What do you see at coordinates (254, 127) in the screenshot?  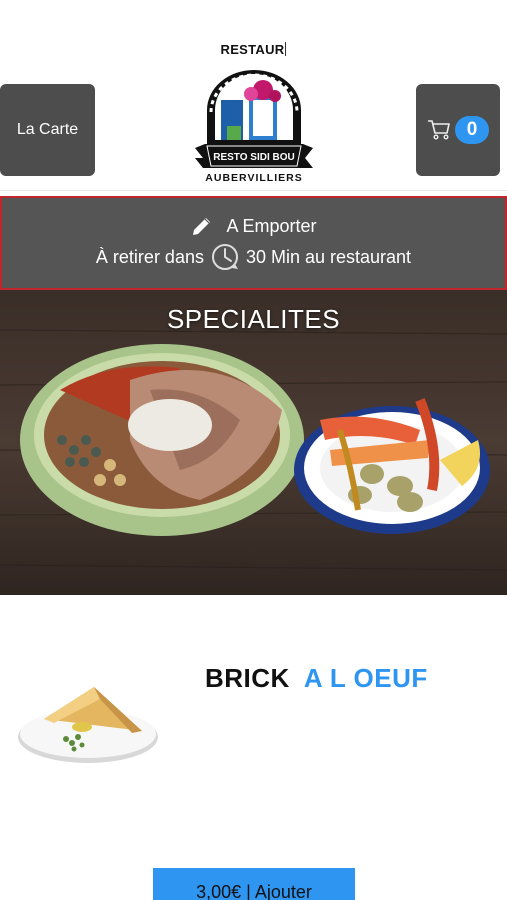 I see `restaurant-logo: RESTO SIDI BOU AUBERVILLIERS` at bounding box center [254, 127].